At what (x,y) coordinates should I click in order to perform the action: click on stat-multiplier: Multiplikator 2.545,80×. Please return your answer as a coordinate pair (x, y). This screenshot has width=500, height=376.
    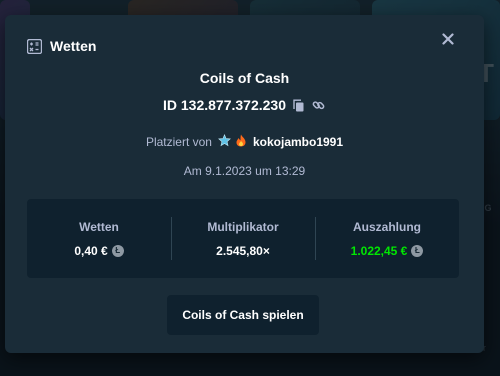
    Looking at the image, I should click on (243, 238).